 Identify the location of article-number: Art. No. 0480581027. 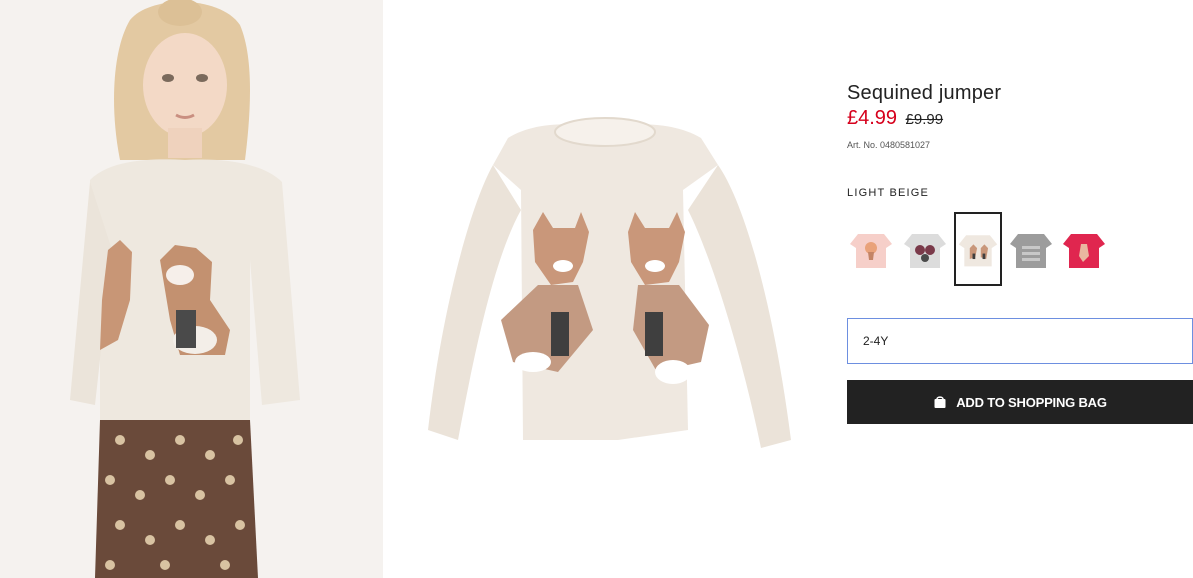
(889, 145).